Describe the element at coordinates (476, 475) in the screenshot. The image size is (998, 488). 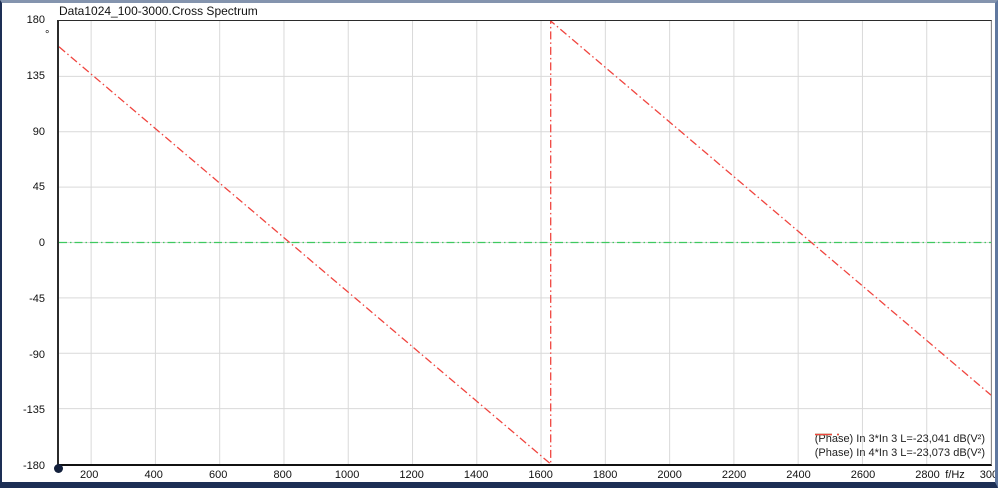
I see `x-tick-label: 1400` at that location.